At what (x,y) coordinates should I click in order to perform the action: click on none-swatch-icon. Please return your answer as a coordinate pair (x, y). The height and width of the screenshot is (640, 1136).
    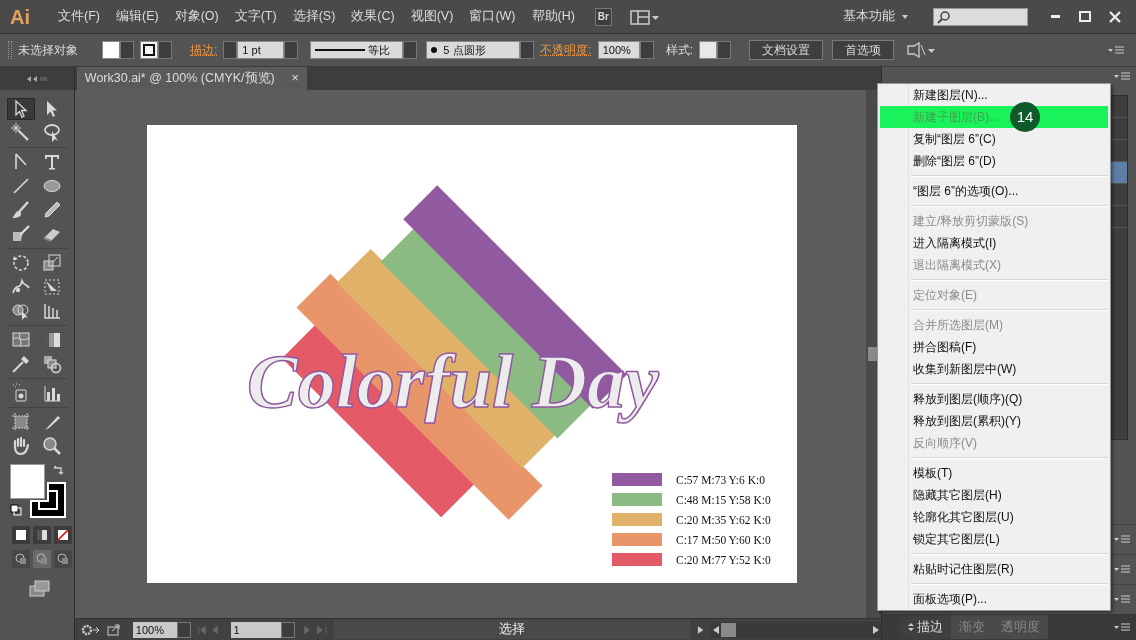
    Looking at the image, I should click on (63, 535).